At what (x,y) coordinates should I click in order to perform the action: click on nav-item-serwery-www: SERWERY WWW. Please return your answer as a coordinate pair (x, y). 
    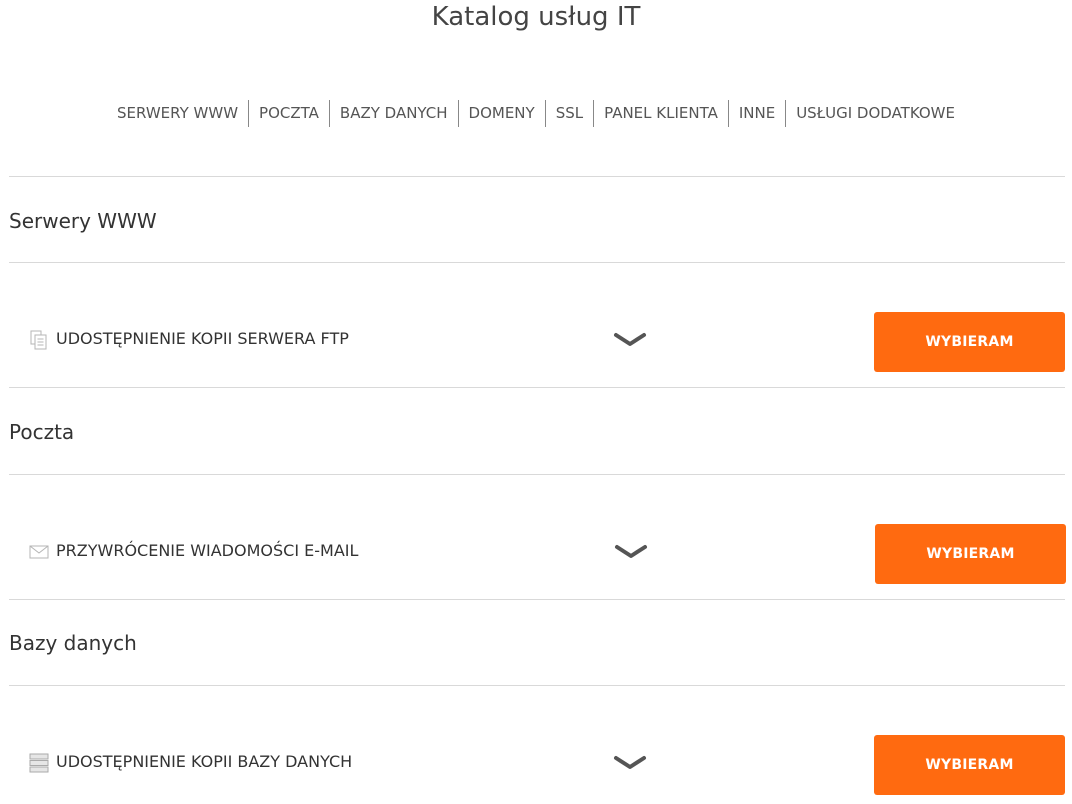
    Looking at the image, I should click on (178, 113).